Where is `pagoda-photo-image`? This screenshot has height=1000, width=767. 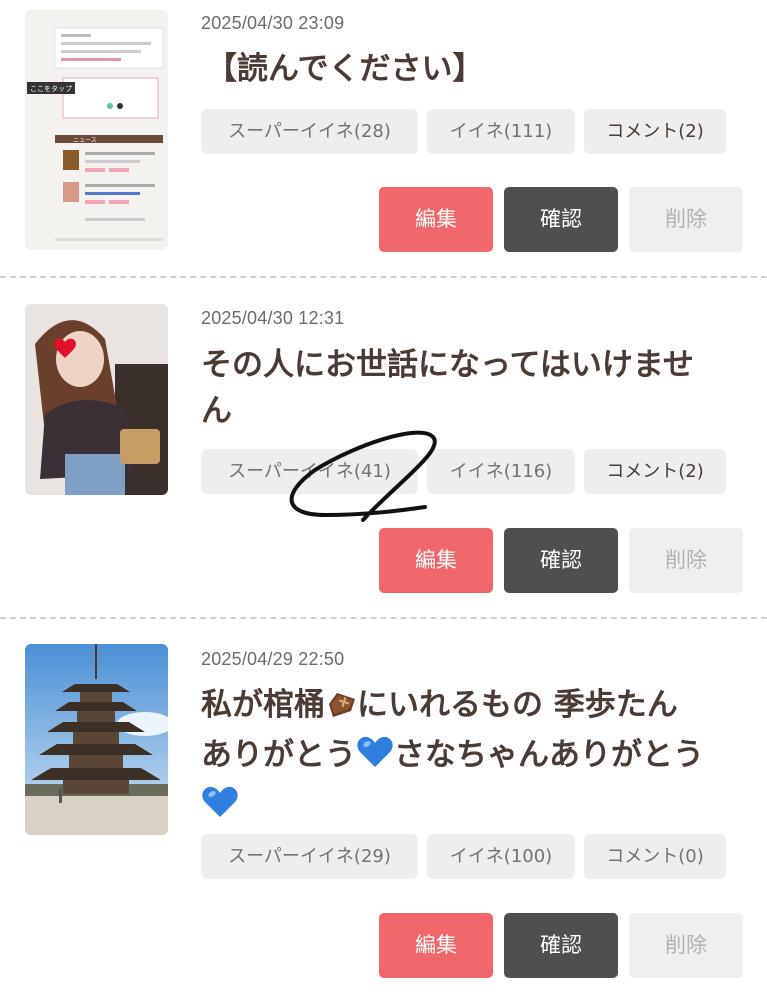
pagoda-photo-image is located at coordinates (96, 739).